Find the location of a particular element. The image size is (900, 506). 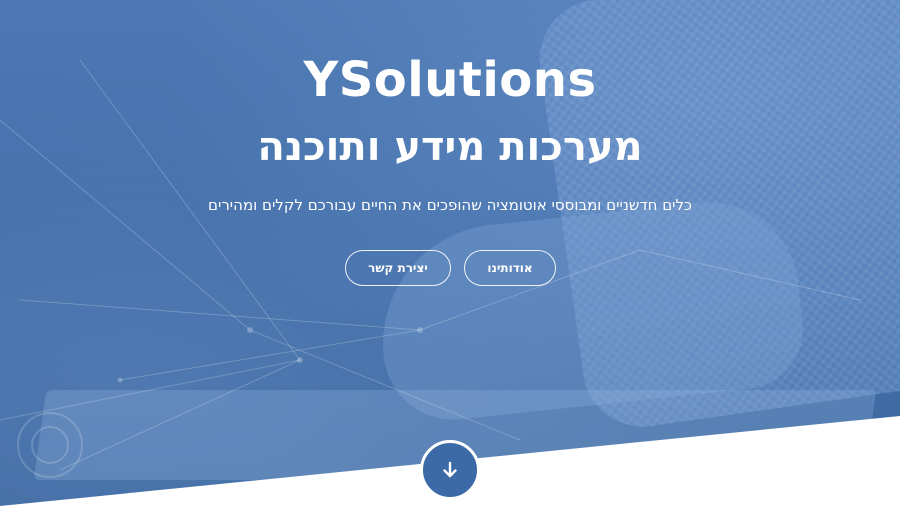

brand-title: YSolutions is located at coordinates (450, 80).